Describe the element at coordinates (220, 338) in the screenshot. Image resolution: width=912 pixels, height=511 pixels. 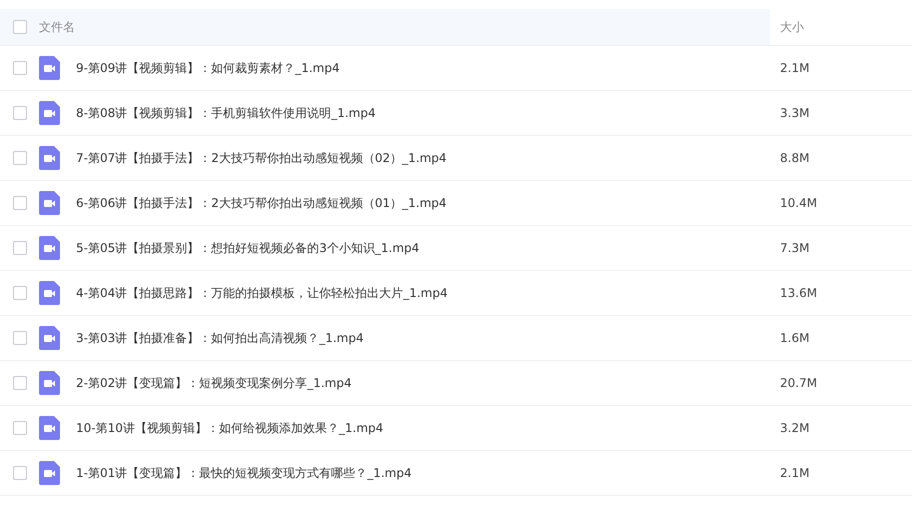
I see `file-name: 3-第03讲【拍摄准备】：如何拍出高清视频？_1.mp4` at that location.